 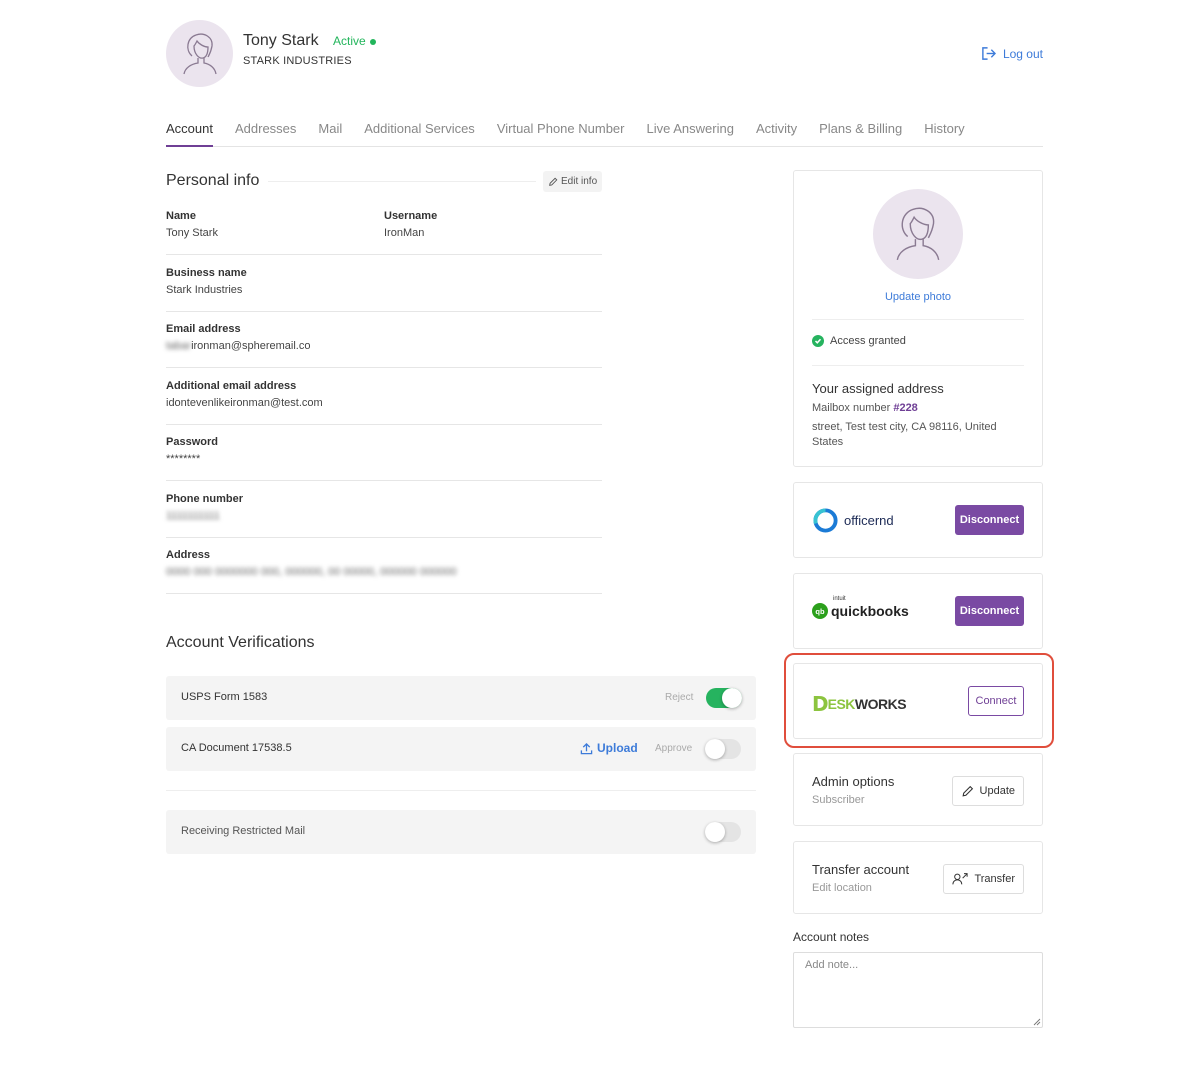 What do you see at coordinates (404, 233) in the screenshot?
I see `username-value: IronMan` at bounding box center [404, 233].